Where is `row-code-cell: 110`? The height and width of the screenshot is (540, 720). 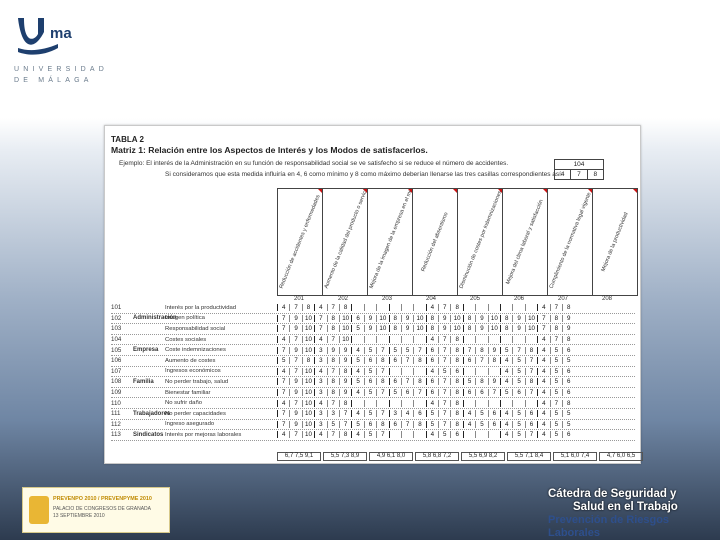
row-code-cell: 110 is located at coordinates (122, 403).